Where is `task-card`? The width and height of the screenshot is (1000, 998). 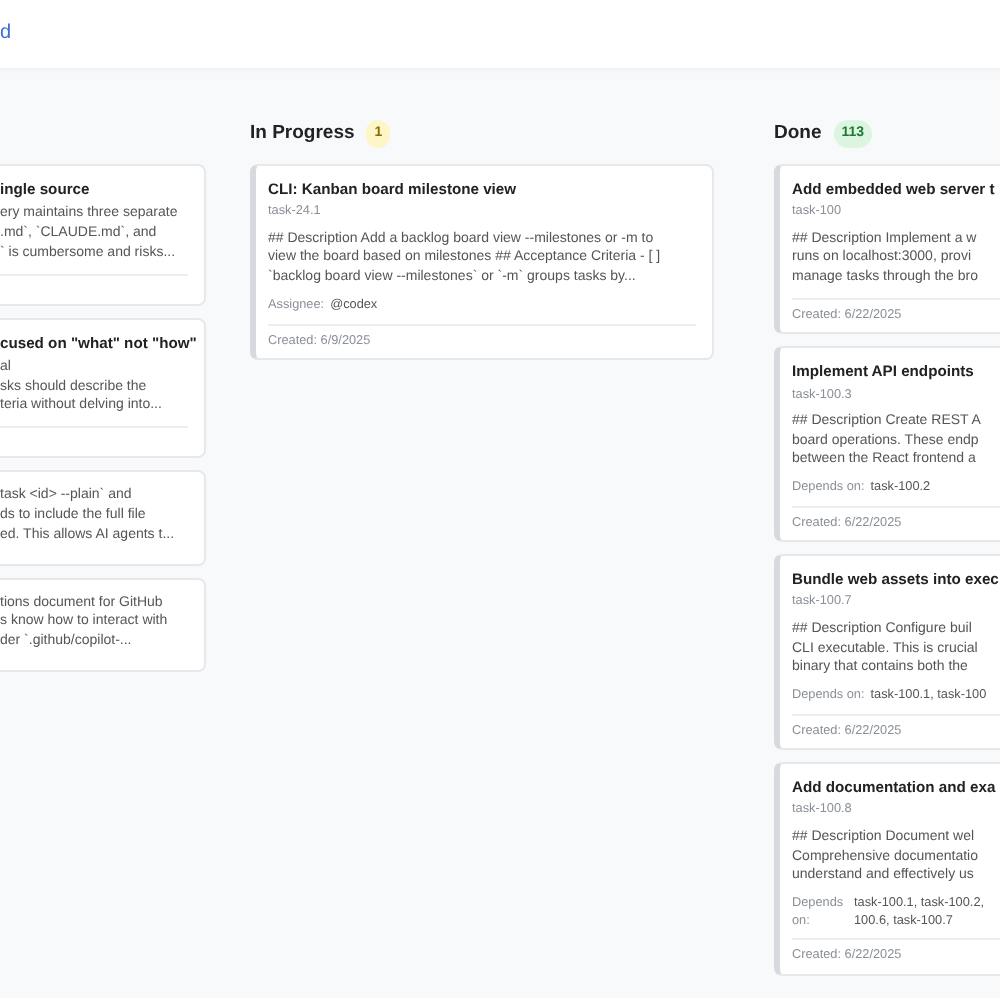 task-card is located at coordinates (482, 262).